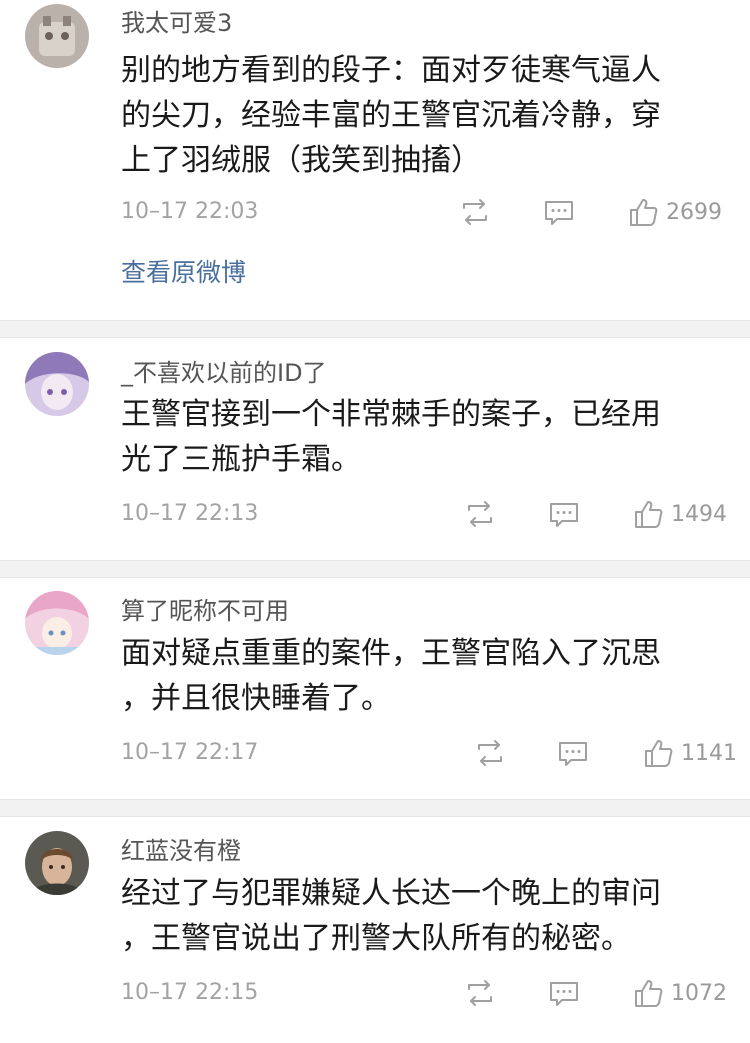 The height and width of the screenshot is (1043, 750). Describe the element at coordinates (176, 23) in the screenshot. I see `username: 我太可爱3` at that location.